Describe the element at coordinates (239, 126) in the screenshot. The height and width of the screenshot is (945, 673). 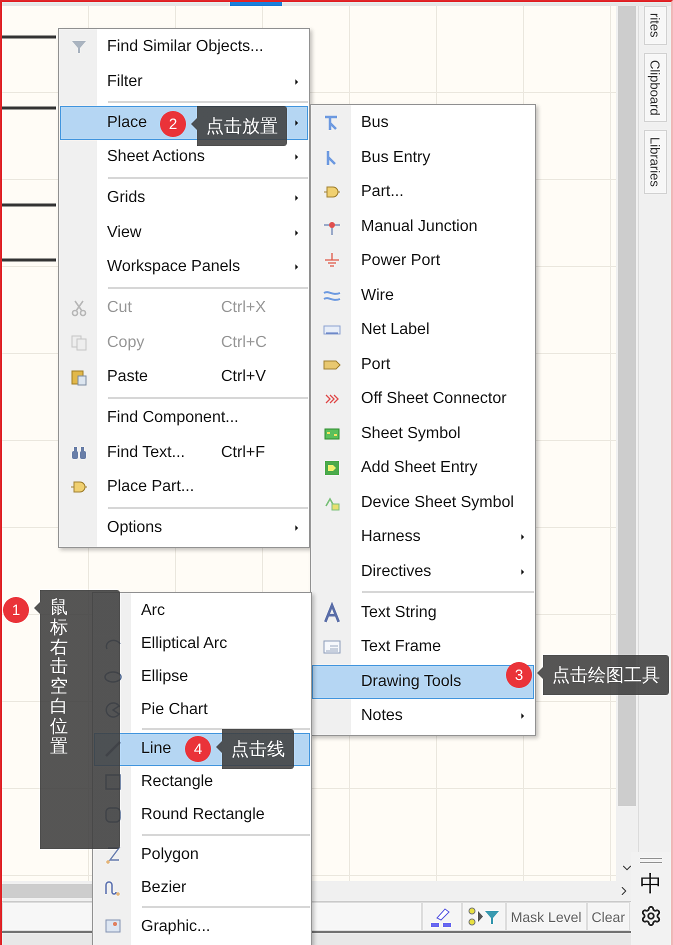
I see `callout-tooltip: 点击放置` at that location.